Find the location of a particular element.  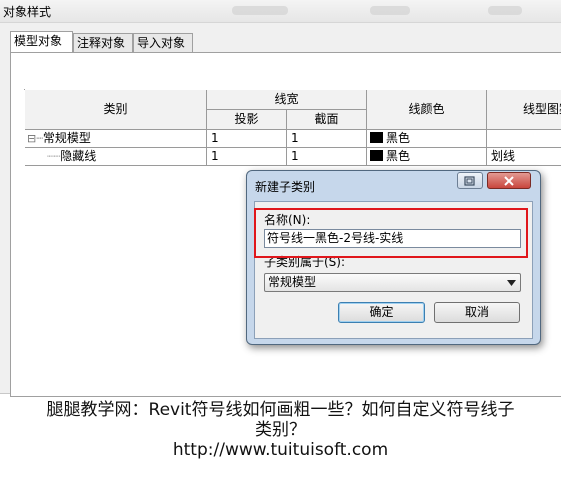

close-button is located at coordinates (509, 180).